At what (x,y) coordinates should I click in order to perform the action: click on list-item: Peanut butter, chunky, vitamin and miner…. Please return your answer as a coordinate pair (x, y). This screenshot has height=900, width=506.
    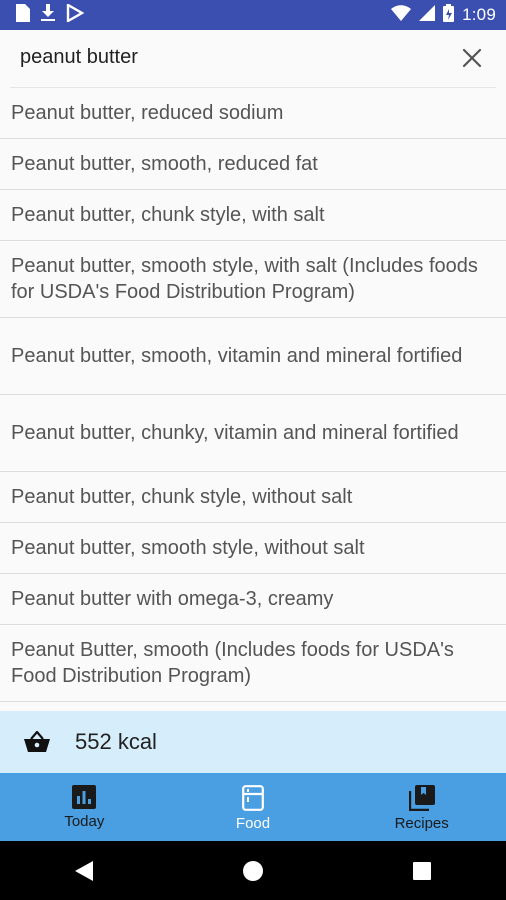
    Looking at the image, I should click on (253, 433).